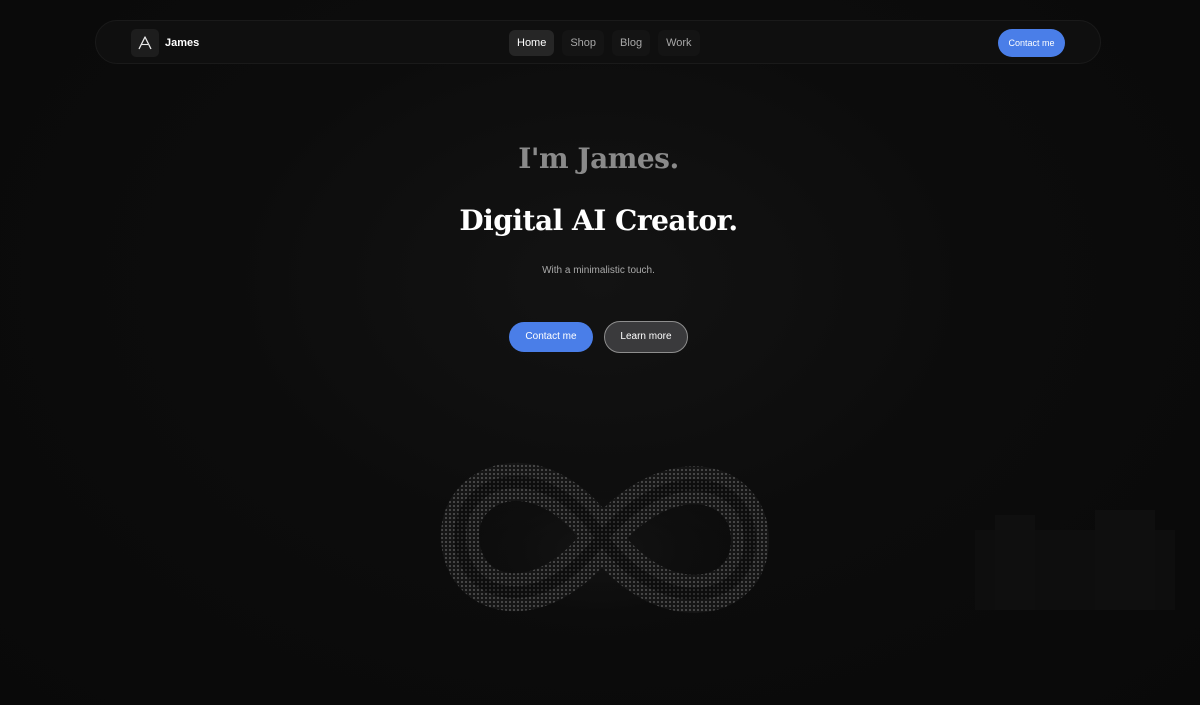  I want to click on background-decoration, so click(1075, 560).